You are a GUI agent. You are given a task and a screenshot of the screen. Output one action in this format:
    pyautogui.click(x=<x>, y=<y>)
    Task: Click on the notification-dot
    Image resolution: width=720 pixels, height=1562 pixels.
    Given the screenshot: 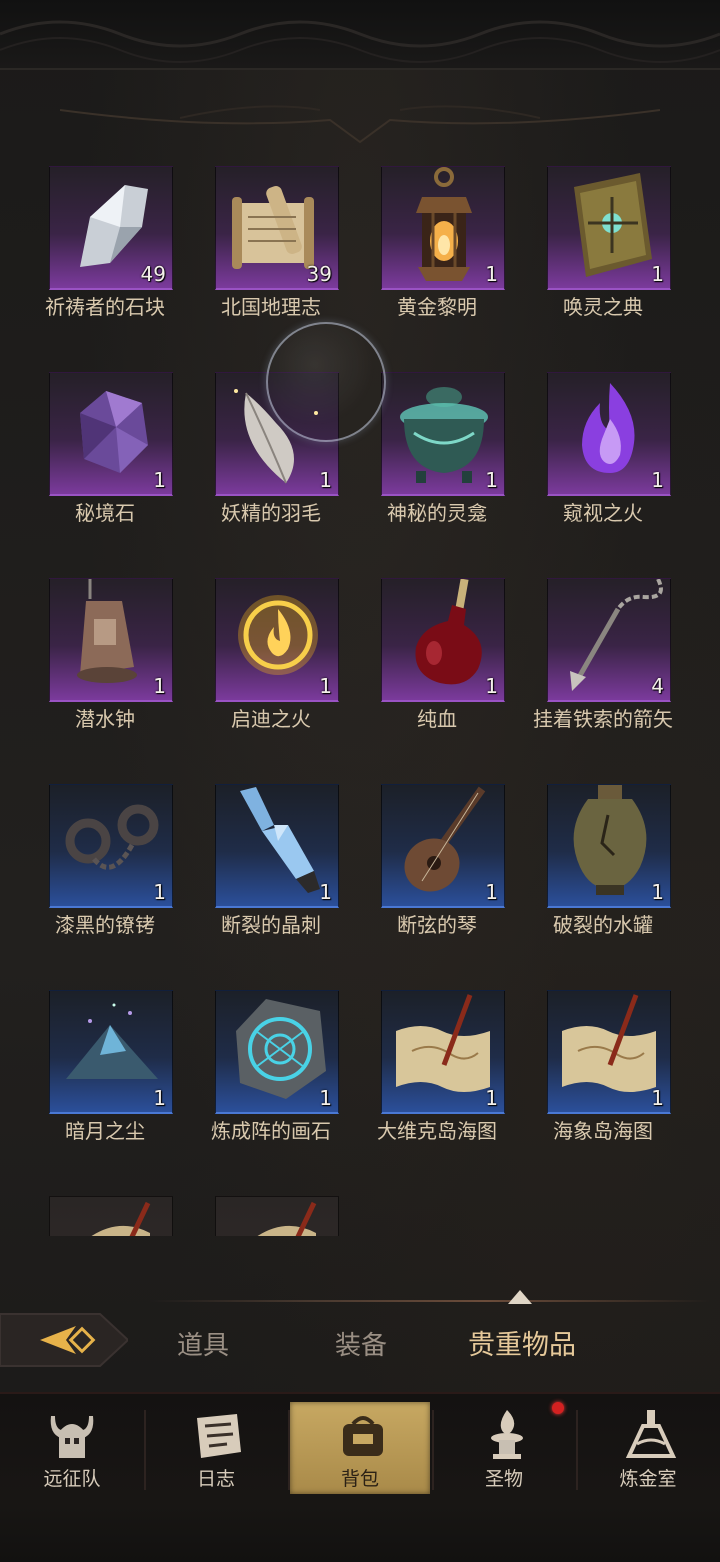 What is the action you would take?
    pyautogui.click(x=558, y=1408)
    